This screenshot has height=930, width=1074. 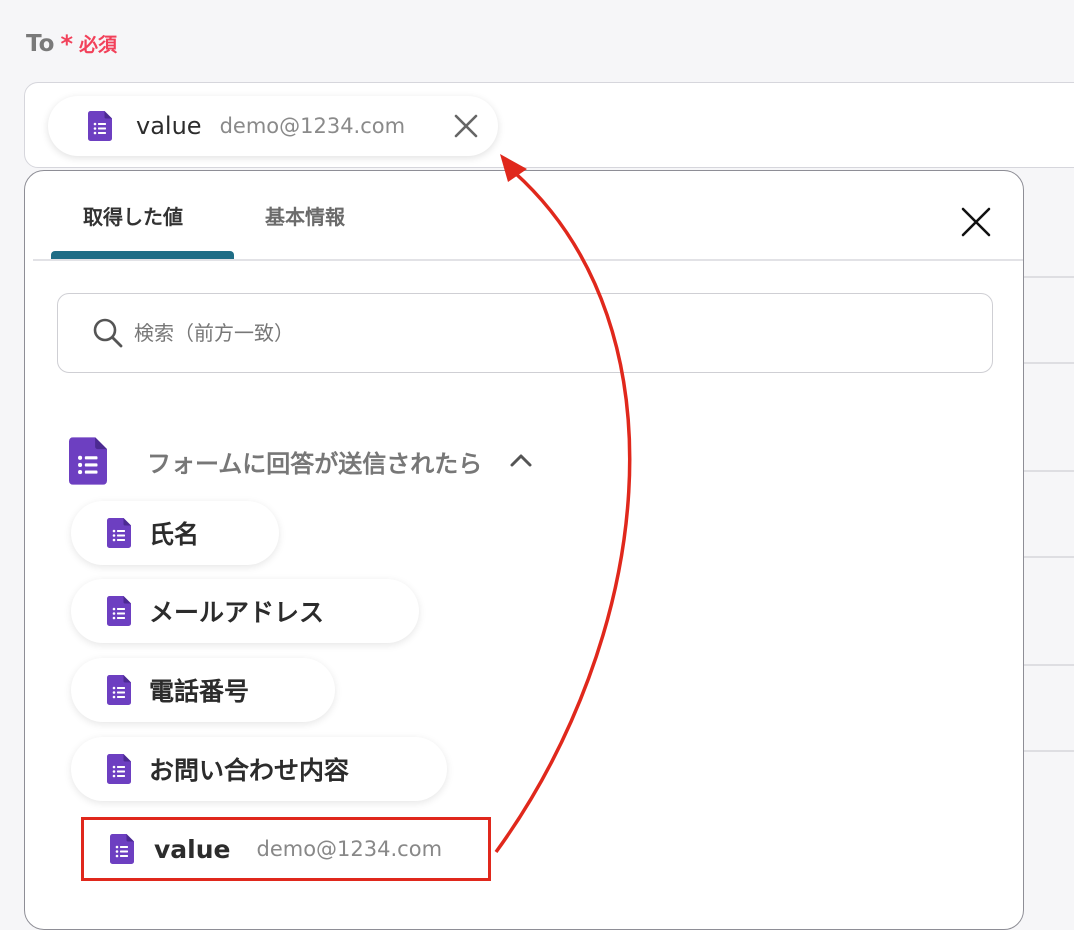 What do you see at coordinates (108, 333) in the screenshot?
I see `search-icon` at bounding box center [108, 333].